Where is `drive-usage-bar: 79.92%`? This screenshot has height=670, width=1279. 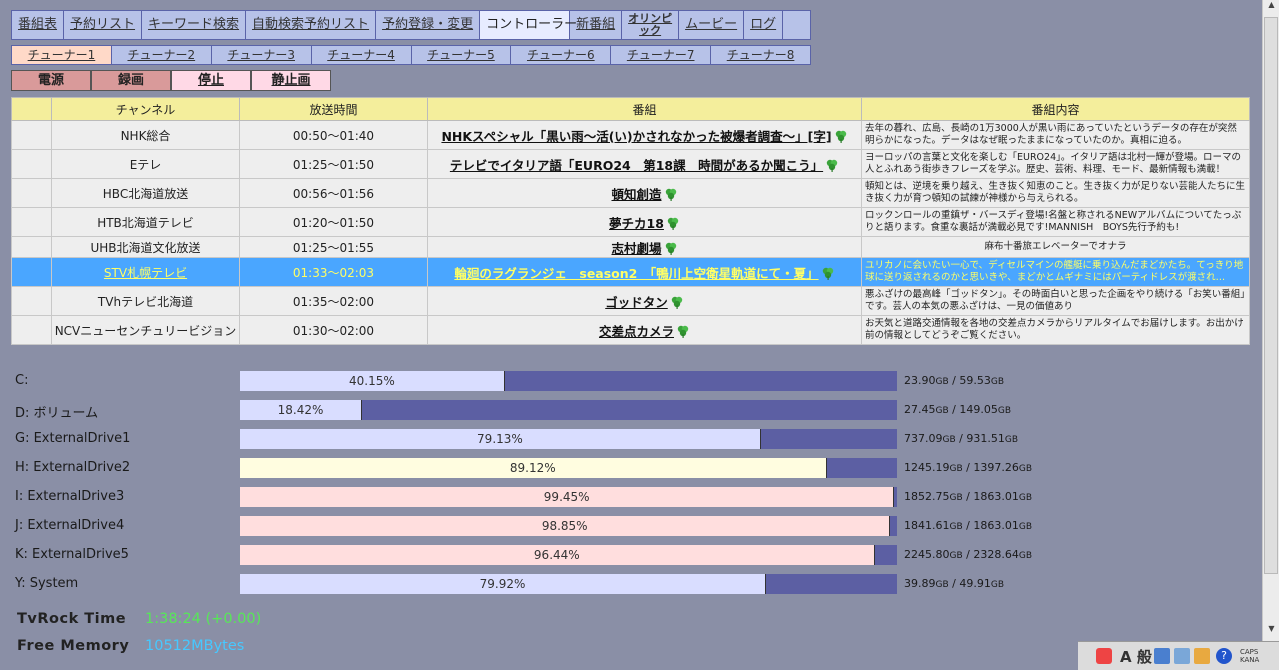 drive-usage-bar: 79.92% is located at coordinates (568, 584).